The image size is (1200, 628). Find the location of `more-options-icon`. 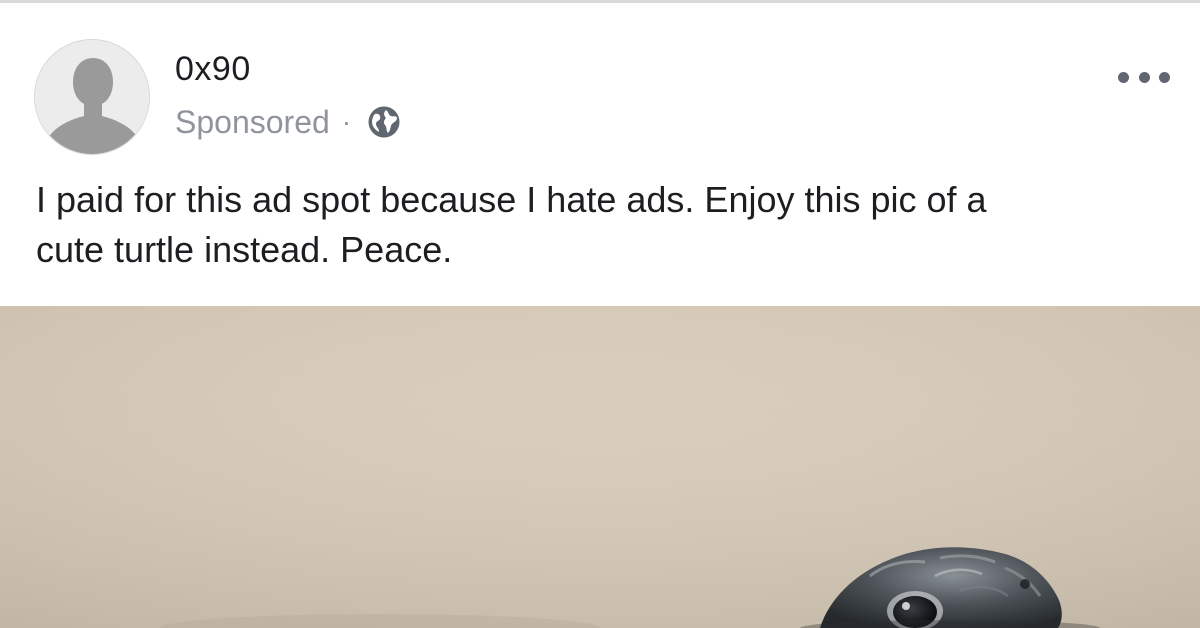

more-options-icon is located at coordinates (1144, 77).